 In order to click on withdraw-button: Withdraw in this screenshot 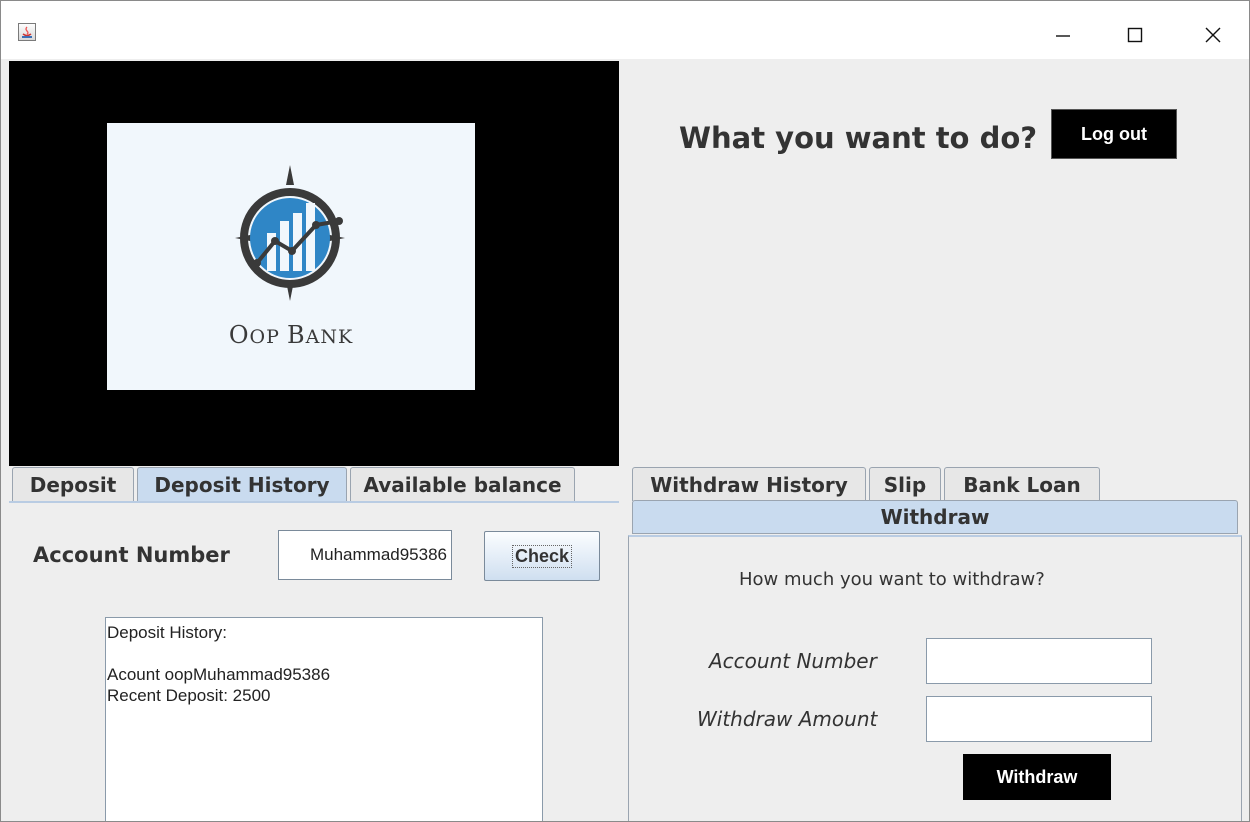, I will do `click(1037, 777)`.